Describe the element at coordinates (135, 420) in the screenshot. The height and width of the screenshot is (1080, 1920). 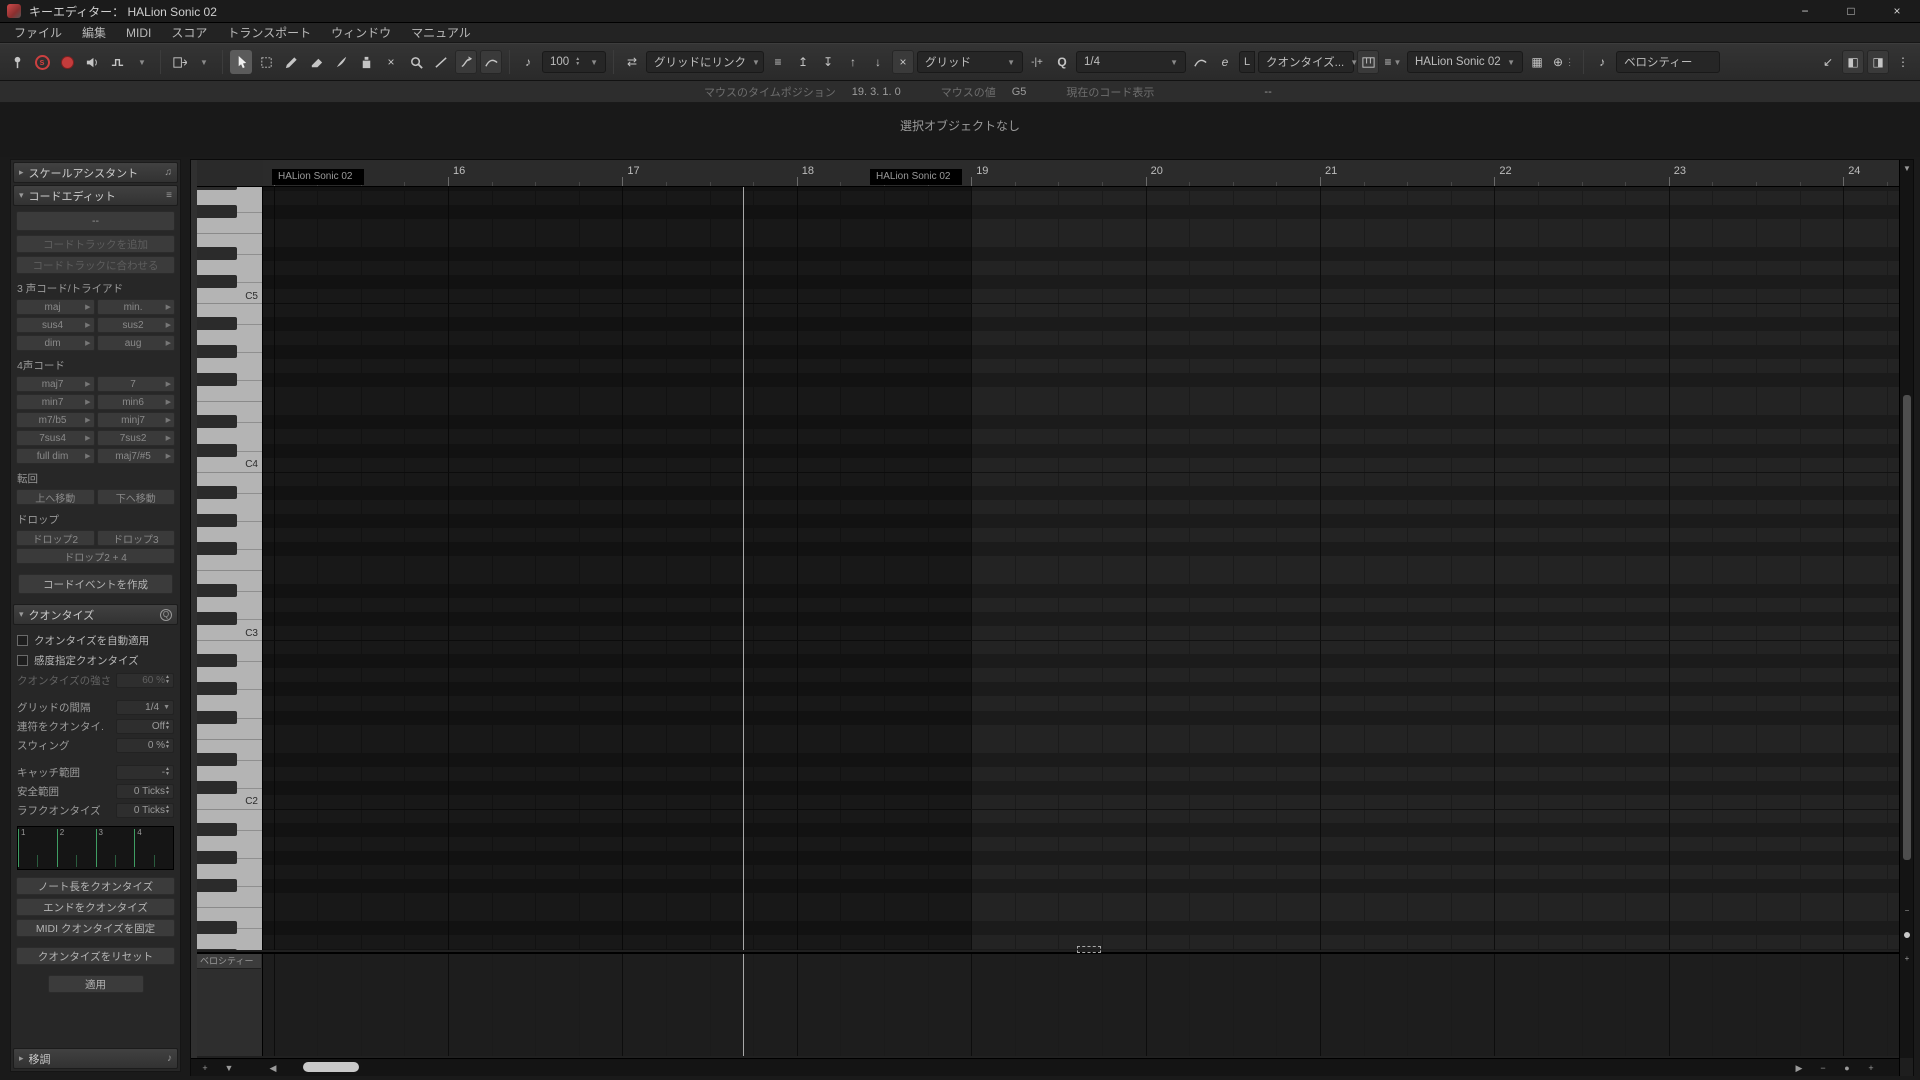
I see `chord-minmaj7-button: minj7 ▶` at that location.